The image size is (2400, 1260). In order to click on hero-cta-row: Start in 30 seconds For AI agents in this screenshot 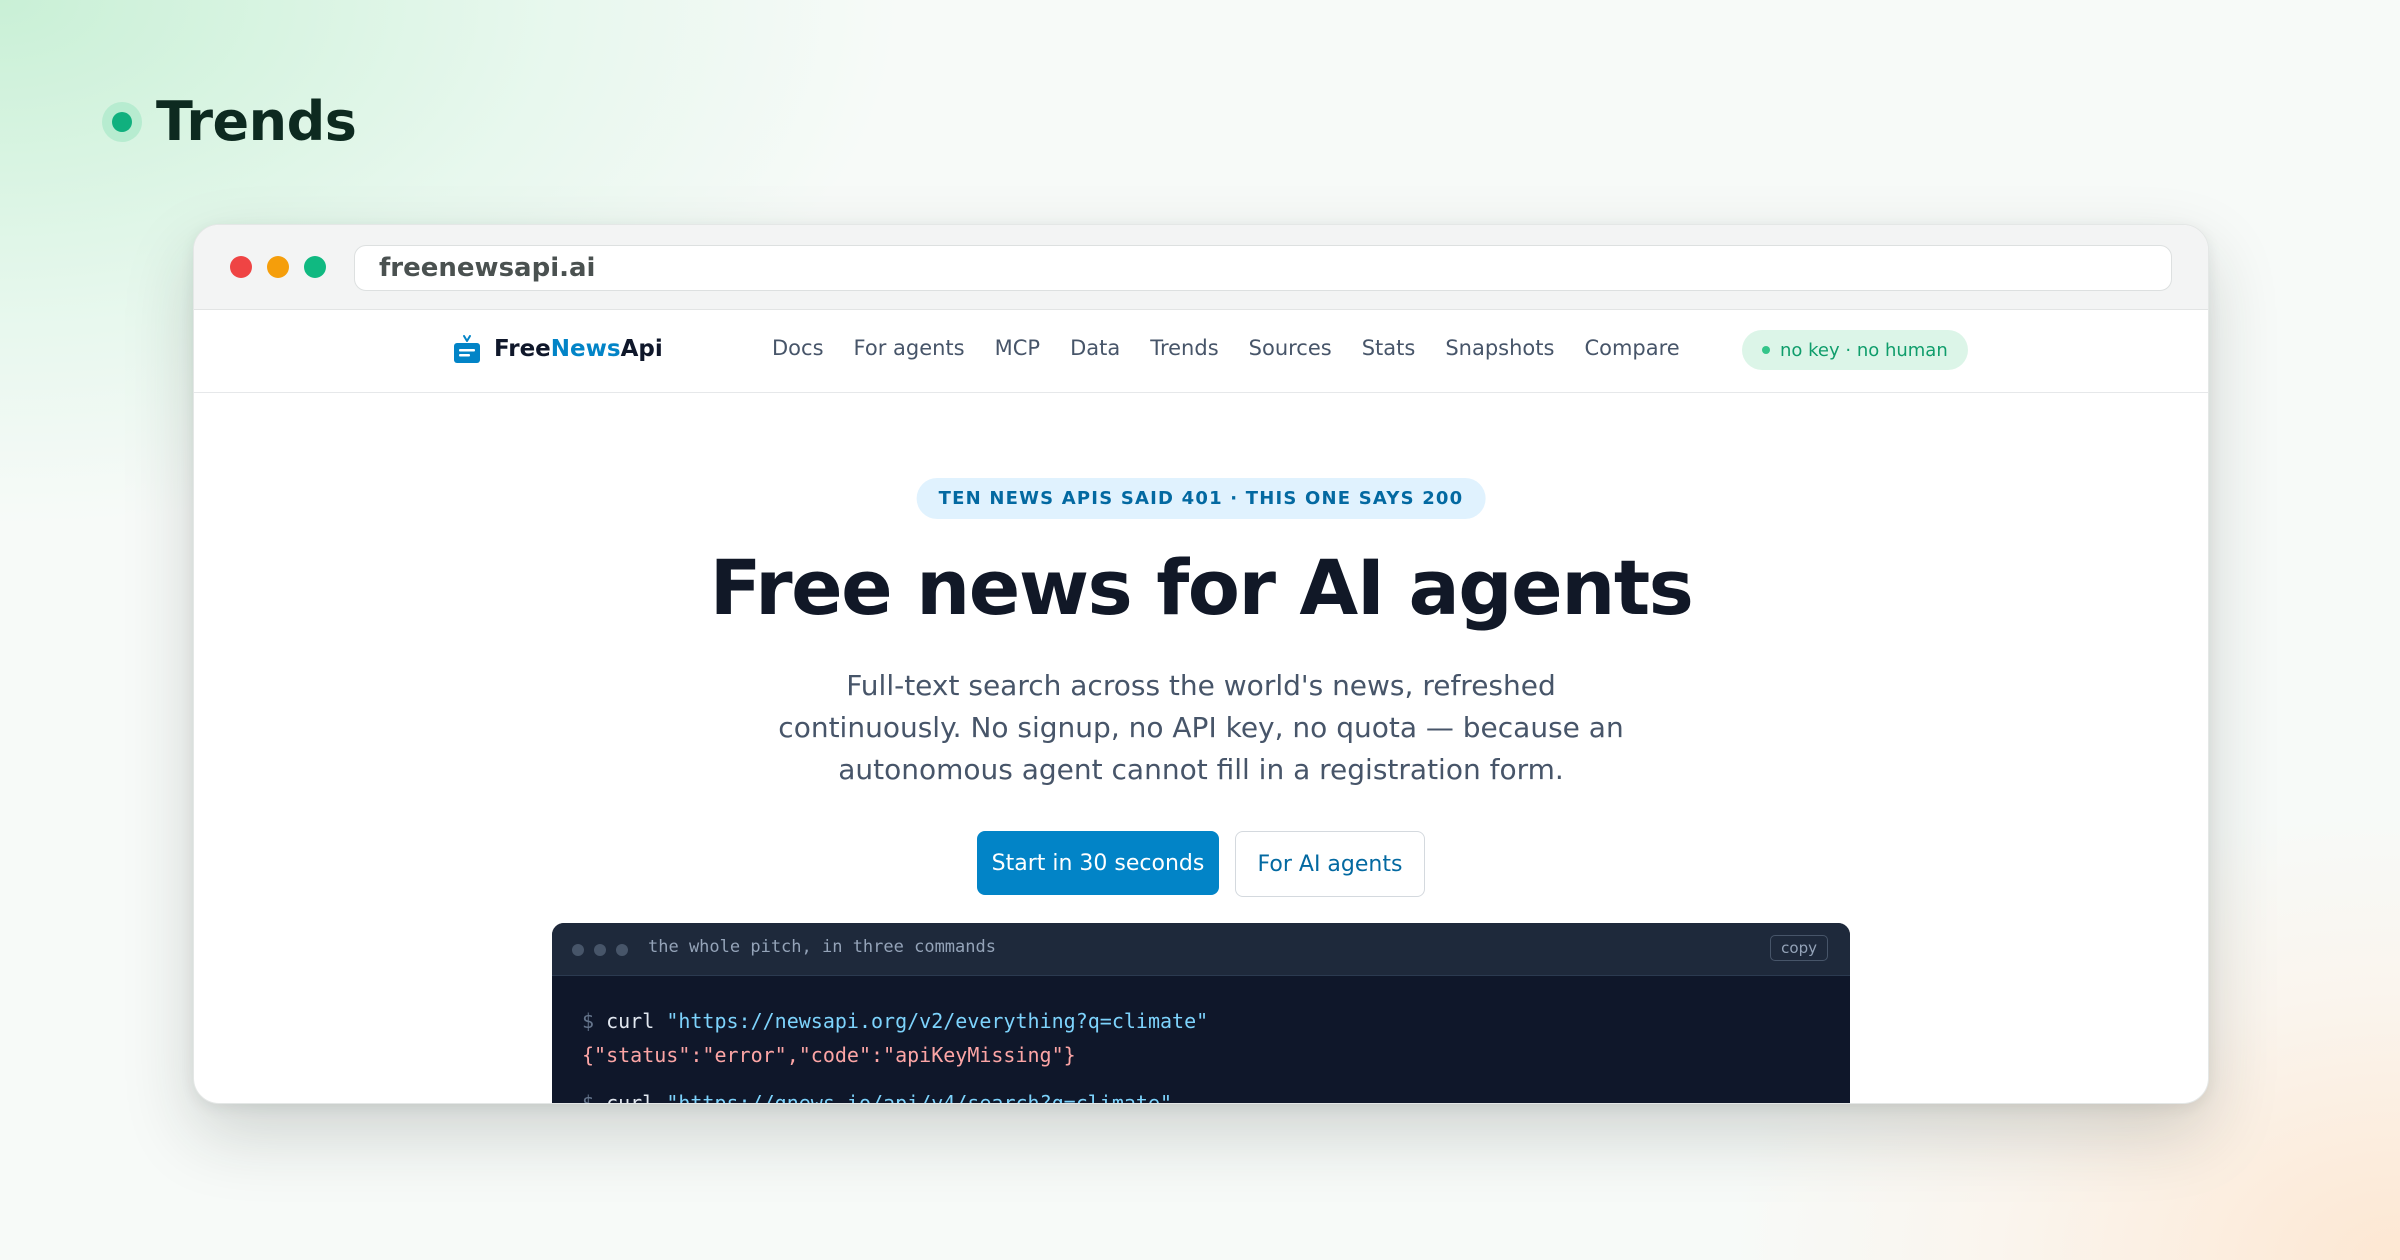, I will do `click(1201, 864)`.